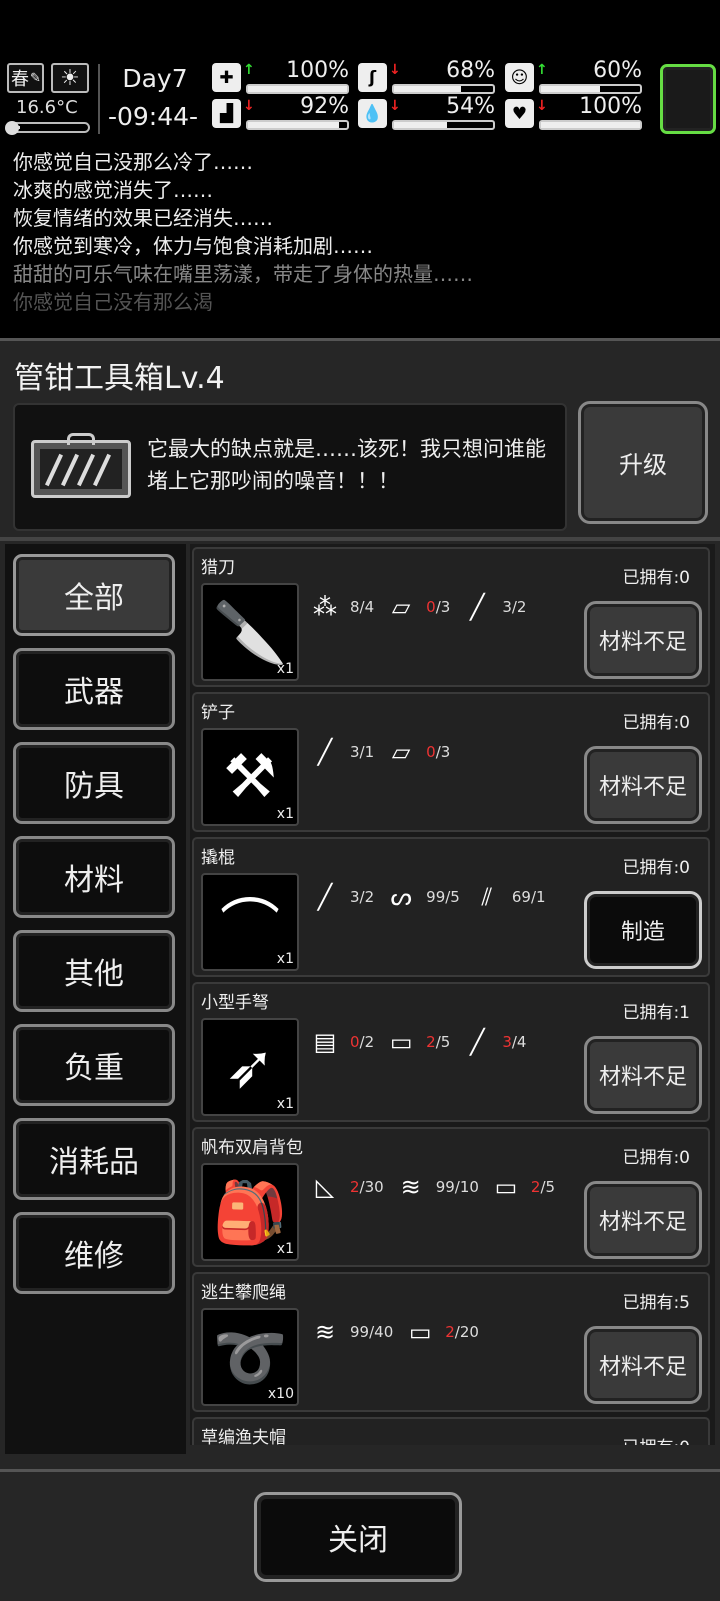  Describe the element at coordinates (345, 1187) in the screenshot. I see `material-requirement: ◺ 2/30` at that location.